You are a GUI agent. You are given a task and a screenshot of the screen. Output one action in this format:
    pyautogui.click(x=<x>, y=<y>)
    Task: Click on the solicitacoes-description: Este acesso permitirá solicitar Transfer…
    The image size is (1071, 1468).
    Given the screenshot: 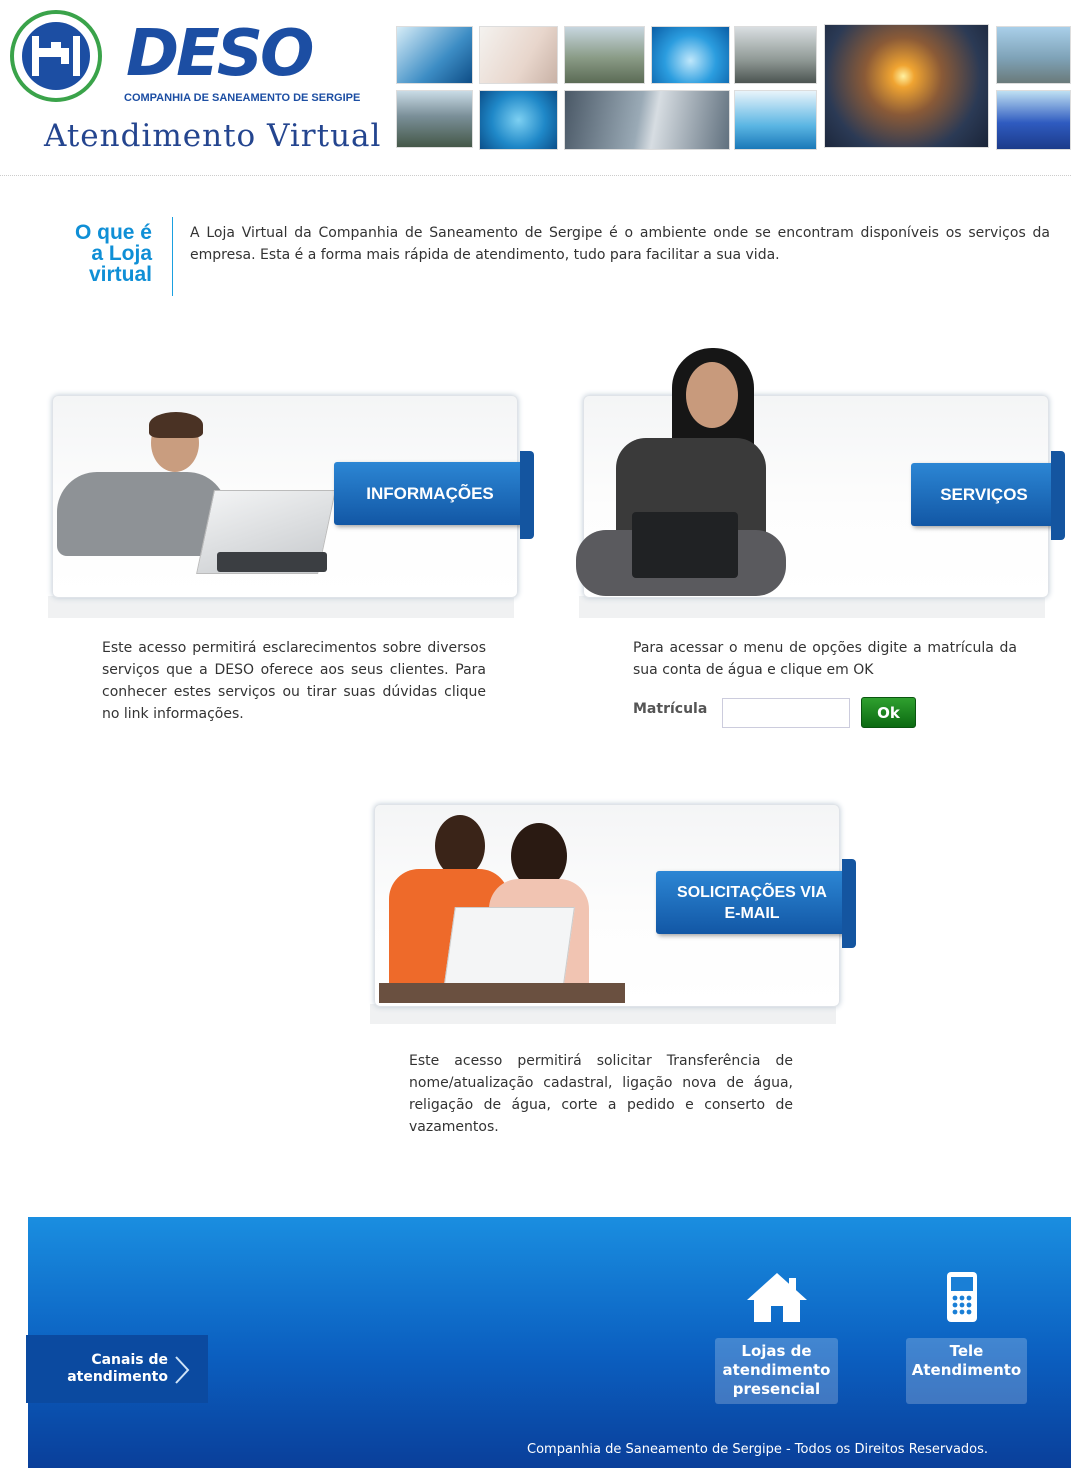 What is the action you would take?
    pyautogui.click(x=601, y=1094)
    